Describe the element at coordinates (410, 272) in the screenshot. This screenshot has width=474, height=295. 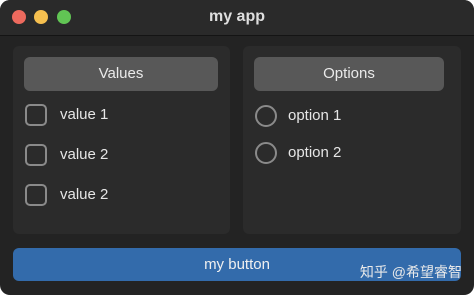
I see `watermark-text: 知乎 @希望睿智` at that location.